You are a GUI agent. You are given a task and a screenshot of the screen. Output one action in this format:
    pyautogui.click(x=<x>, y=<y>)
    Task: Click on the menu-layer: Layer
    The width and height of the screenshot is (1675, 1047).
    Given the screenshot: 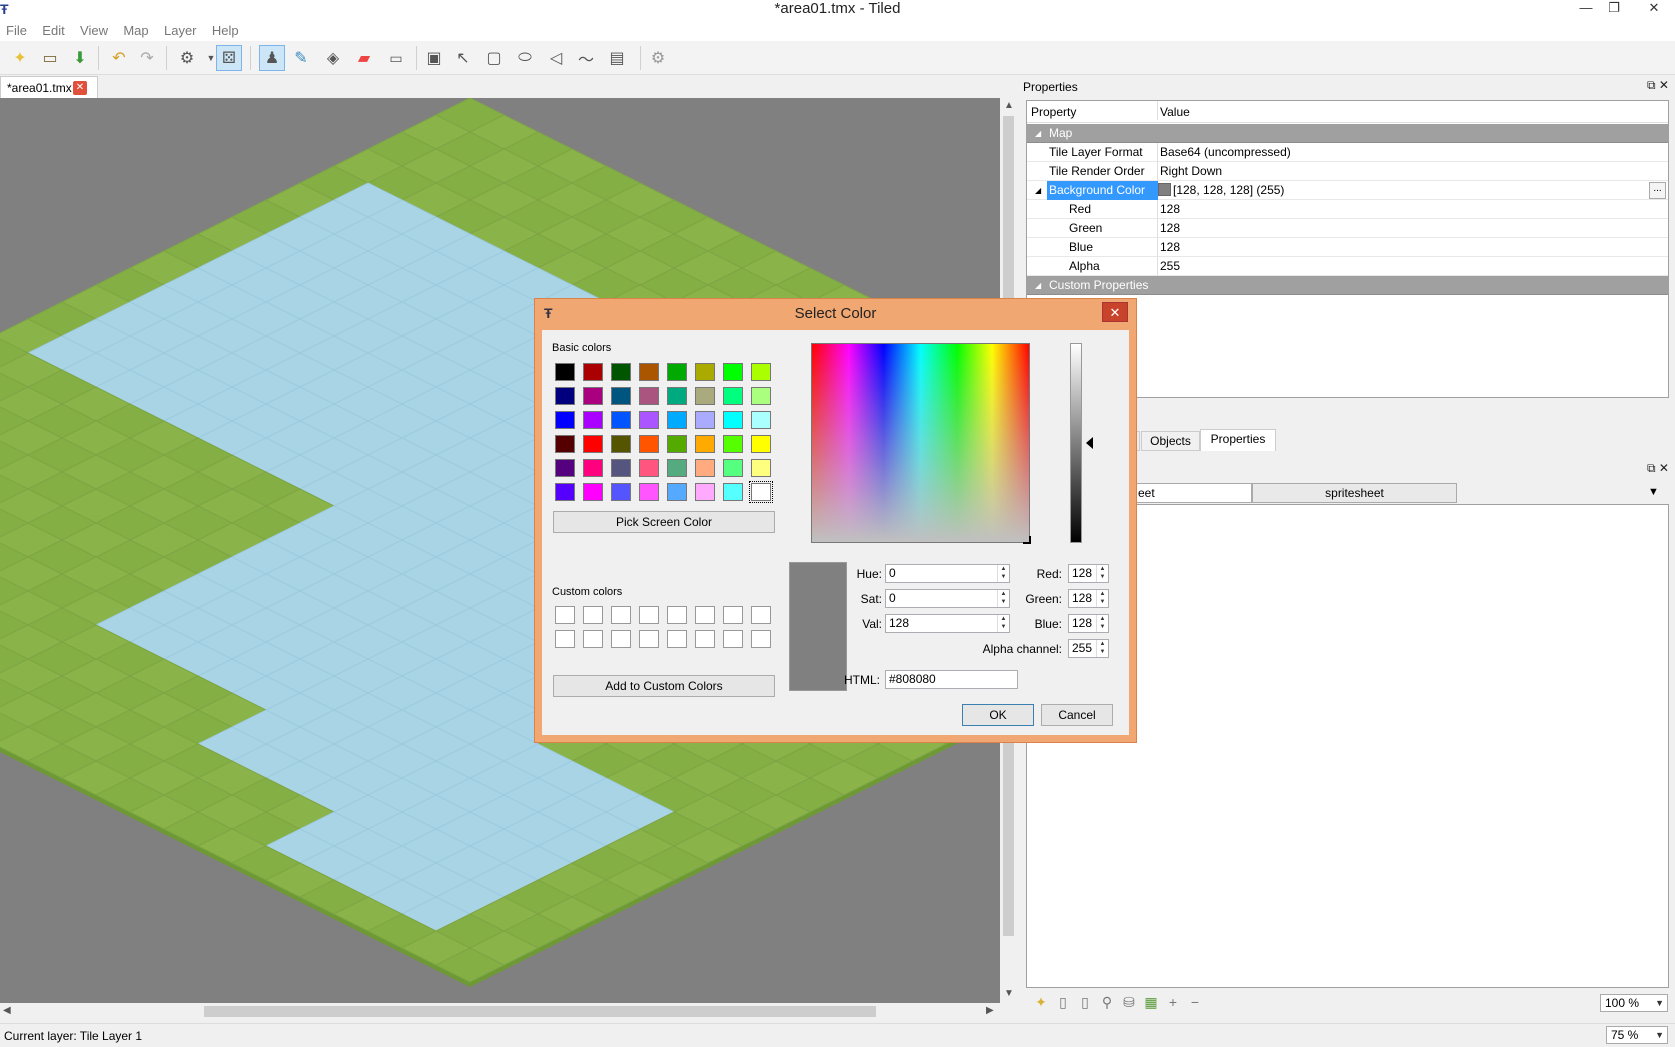 What is the action you would take?
    pyautogui.click(x=180, y=30)
    